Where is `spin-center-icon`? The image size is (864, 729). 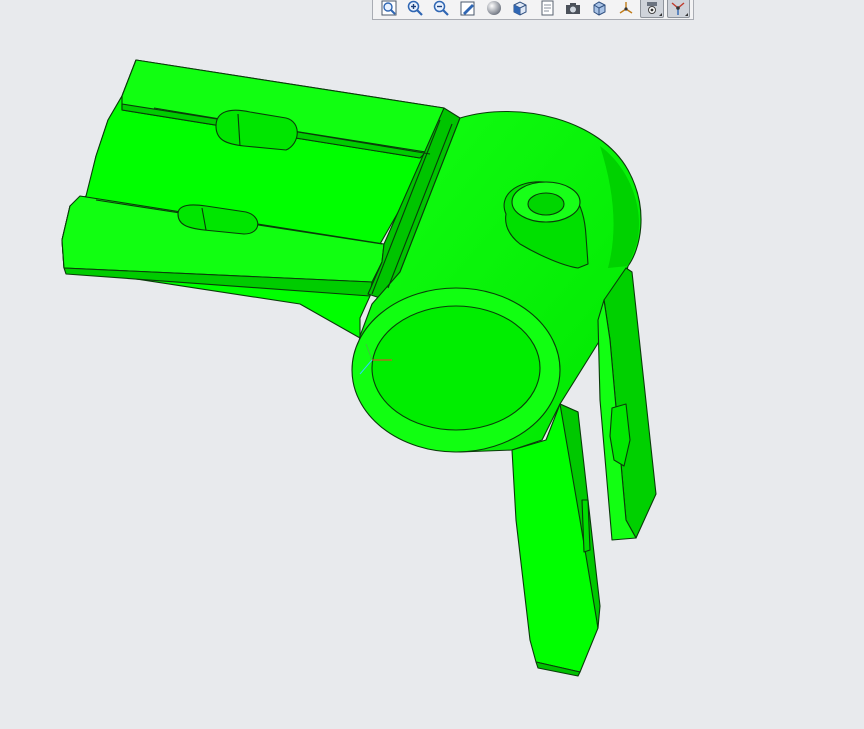
spin-center-icon is located at coordinates (678, 8).